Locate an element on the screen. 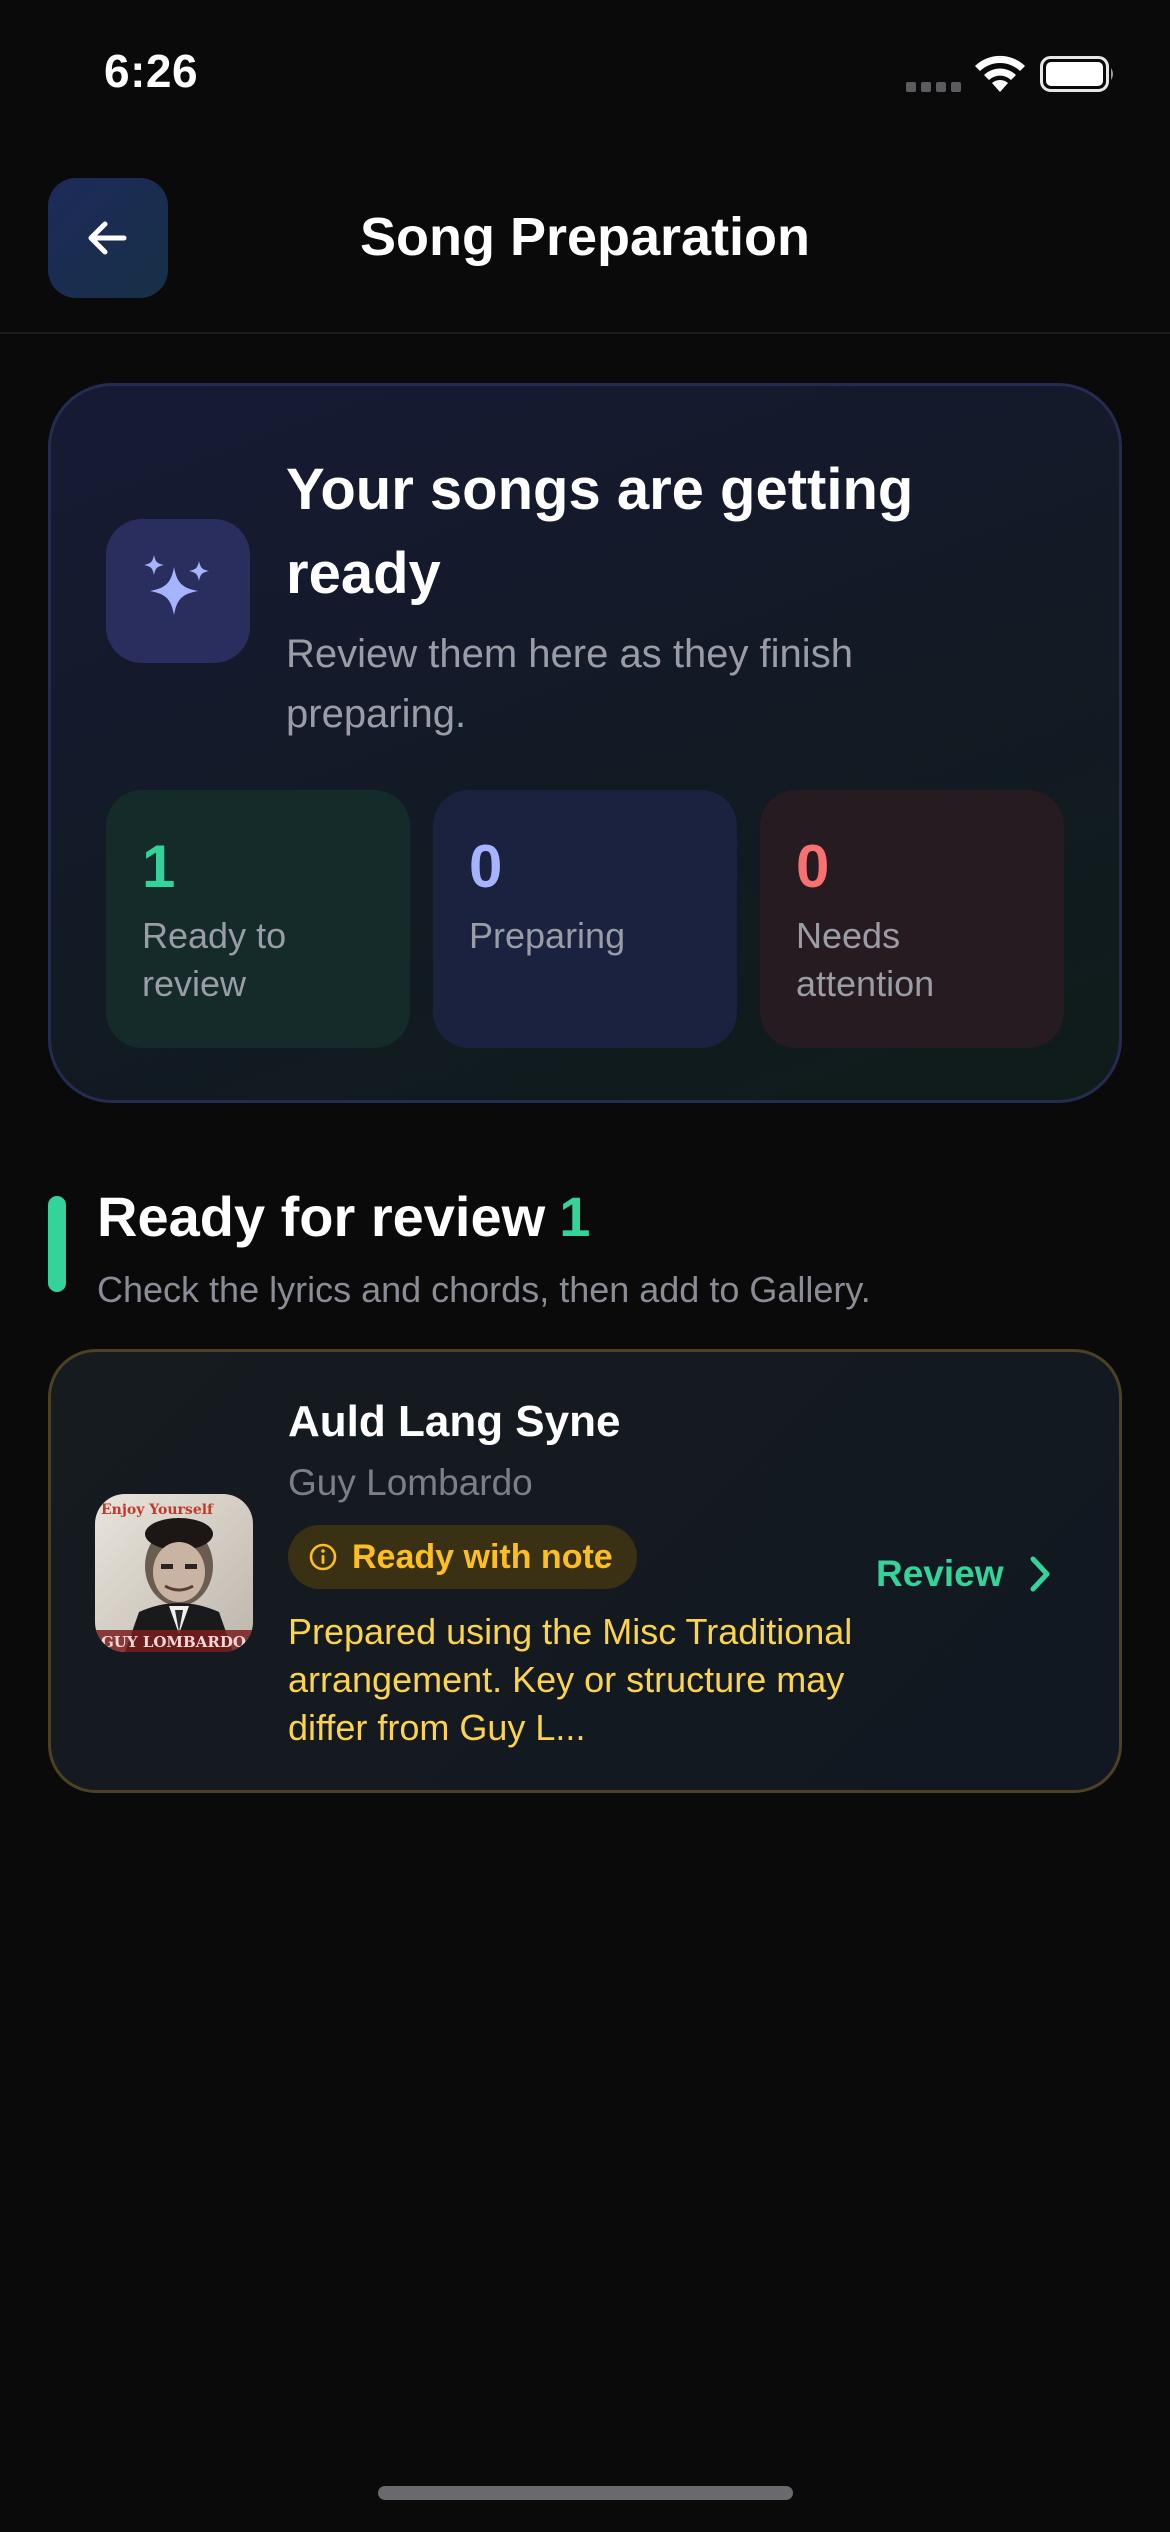 The image size is (1170, 2532). section-title-text: Ready for review is located at coordinates (321, 1216).